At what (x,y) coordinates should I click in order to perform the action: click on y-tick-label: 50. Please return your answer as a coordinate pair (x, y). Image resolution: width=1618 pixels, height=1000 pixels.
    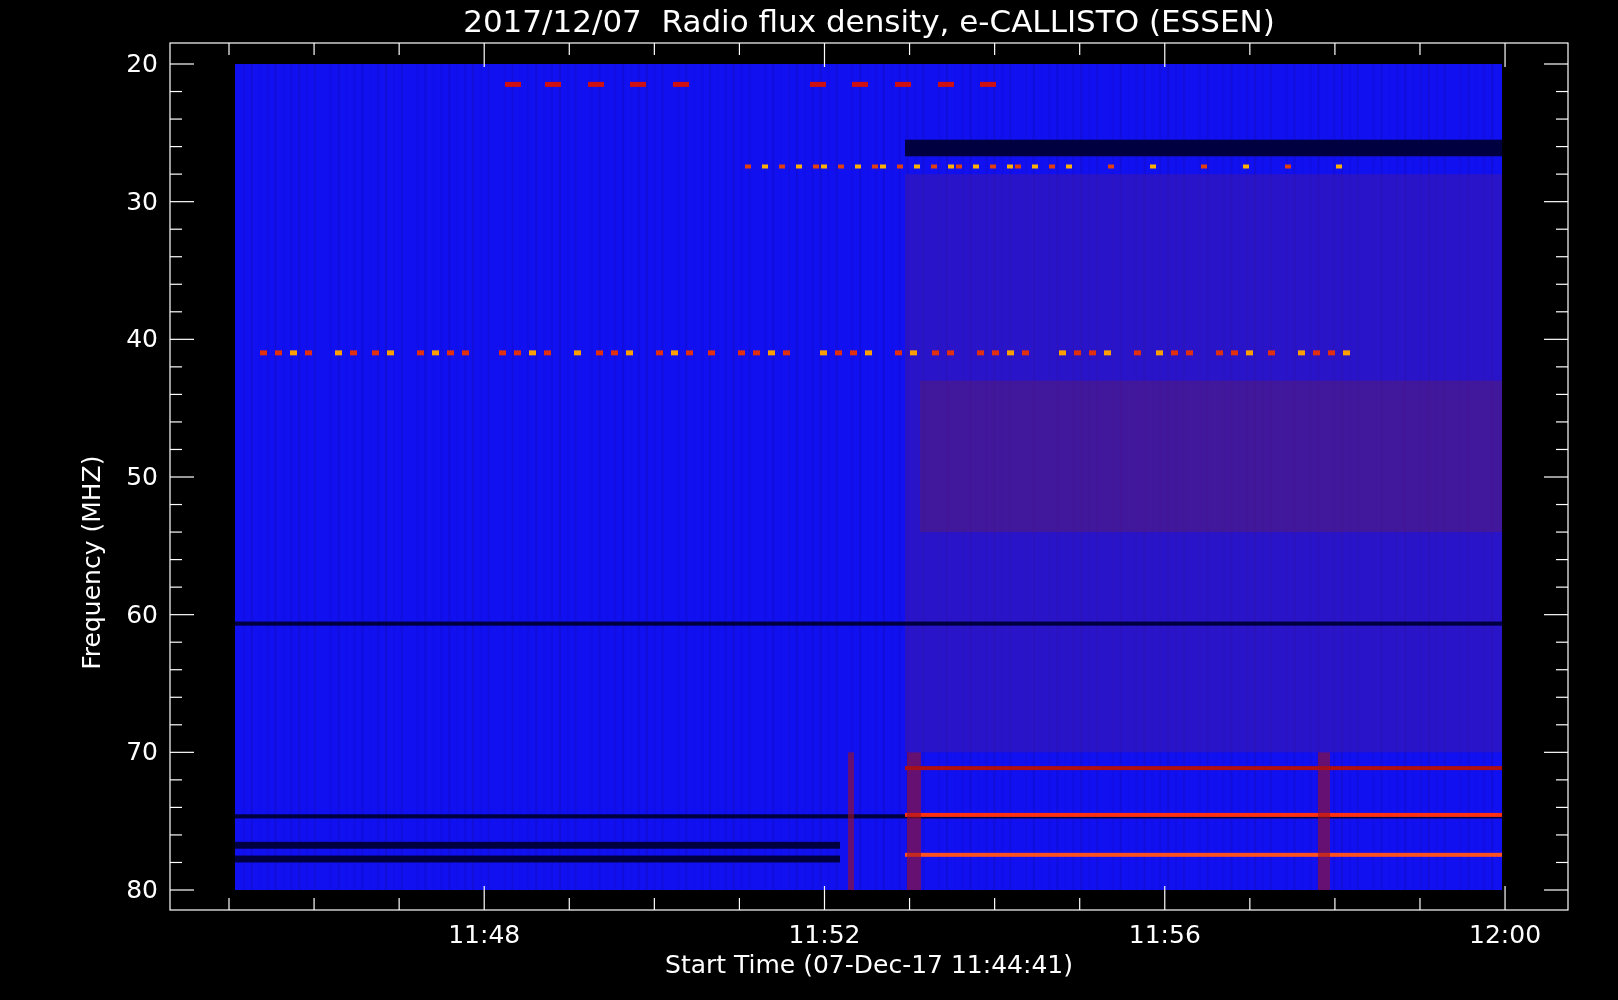
    Looking at the image, I should click on (142, 477).